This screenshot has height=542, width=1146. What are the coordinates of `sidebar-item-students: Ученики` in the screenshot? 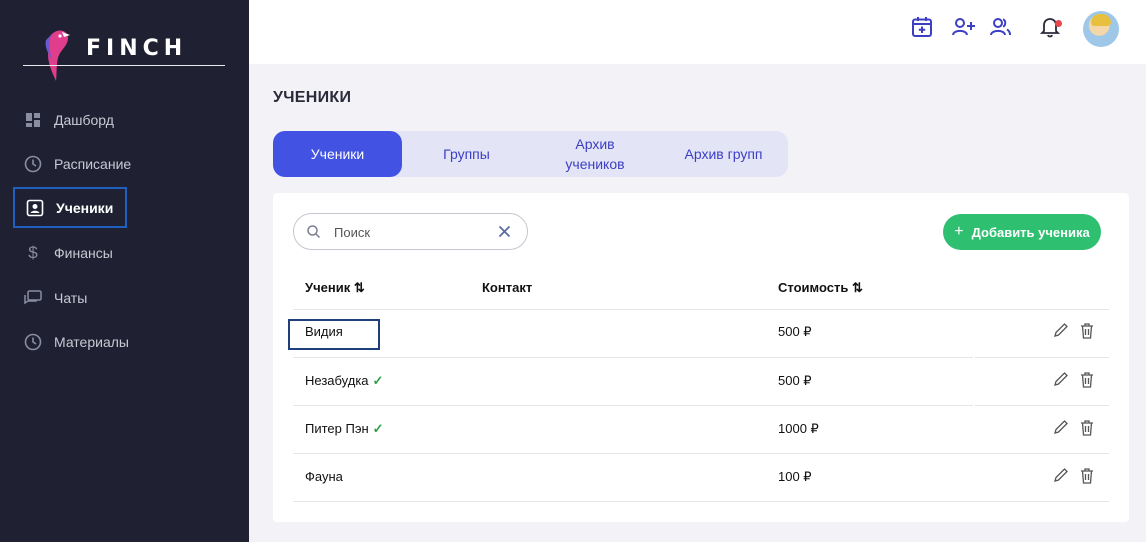 It's located at (70, 207).